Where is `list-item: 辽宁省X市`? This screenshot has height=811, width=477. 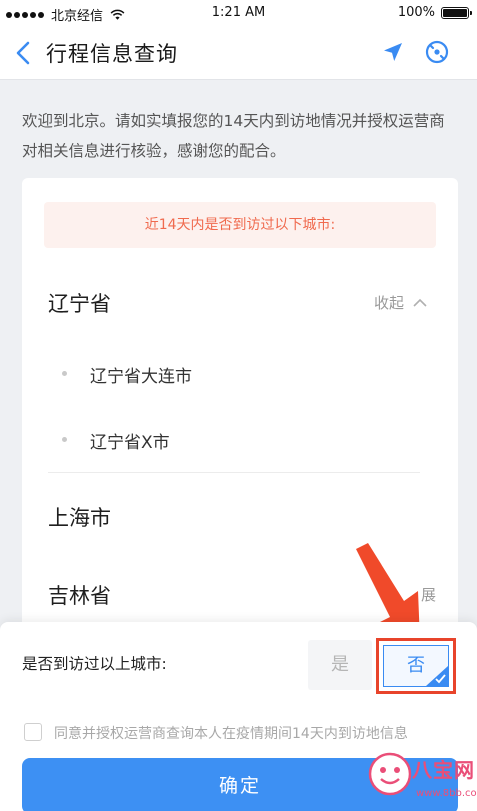 list-item: 辽宁省X市 is located at coordinates (240, 440).